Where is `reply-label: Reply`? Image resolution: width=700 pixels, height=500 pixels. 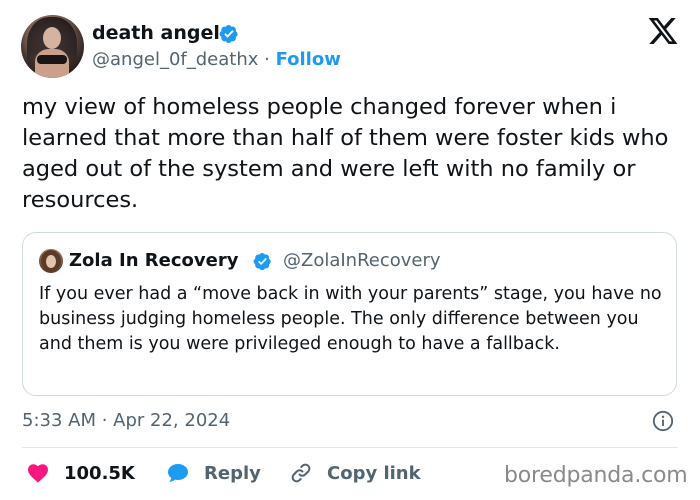 reply-label: Reply is located at coordinates (232, 473).